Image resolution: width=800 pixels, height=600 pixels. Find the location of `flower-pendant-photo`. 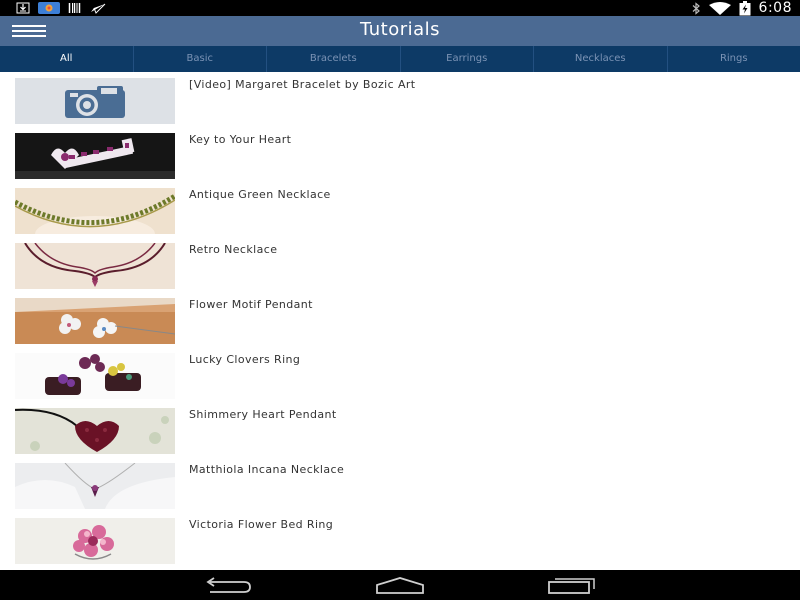

flower-pendant-photo is located at coordinates (95, 321).